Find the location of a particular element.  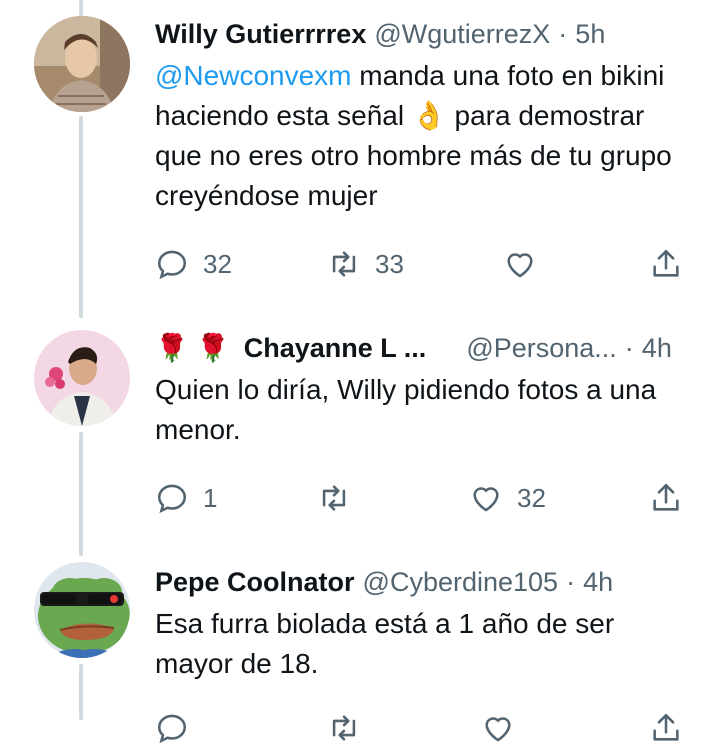

author-name: Pepe Coolnator is located at coordinates (255, 582).